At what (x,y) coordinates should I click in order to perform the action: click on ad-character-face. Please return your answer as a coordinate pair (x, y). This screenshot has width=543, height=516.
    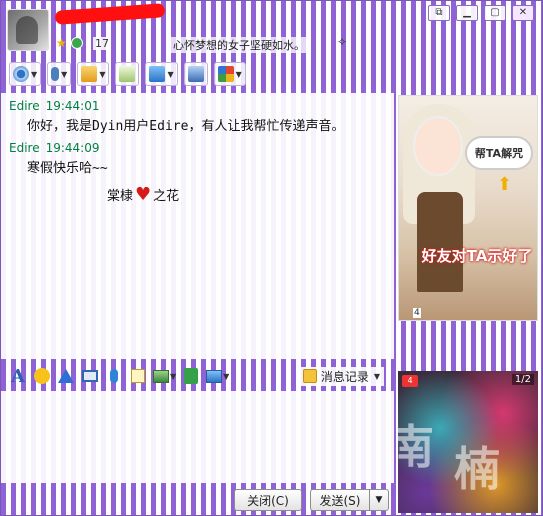
    Looking at the image, I should click on (438, 146).